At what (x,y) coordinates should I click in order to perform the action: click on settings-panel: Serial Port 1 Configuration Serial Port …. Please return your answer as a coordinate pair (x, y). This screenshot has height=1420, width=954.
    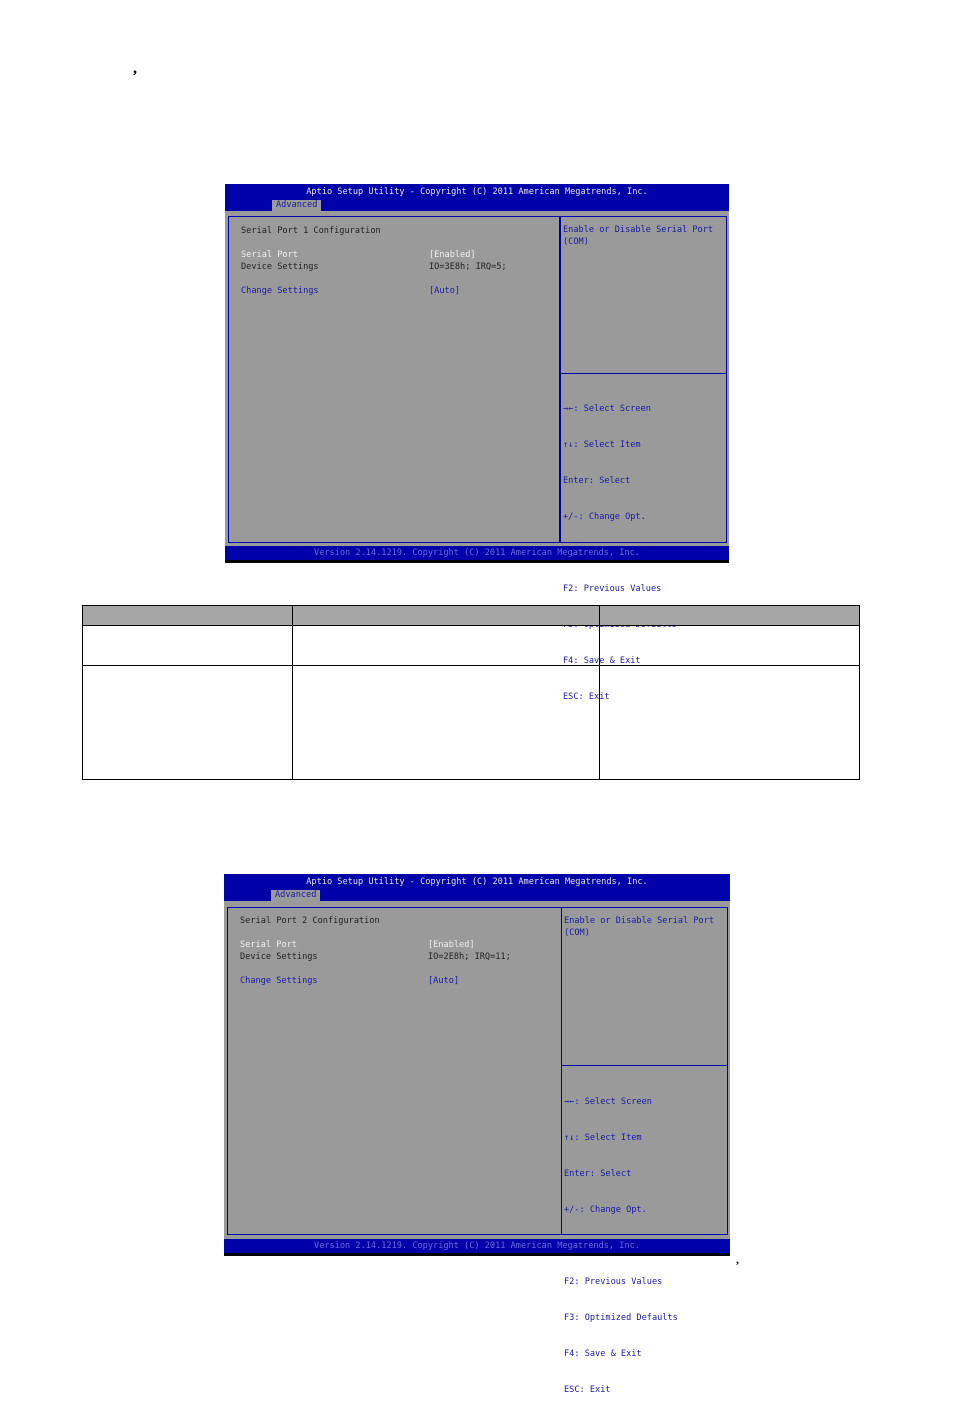
    Looking at the image, I should click on (394, 379).